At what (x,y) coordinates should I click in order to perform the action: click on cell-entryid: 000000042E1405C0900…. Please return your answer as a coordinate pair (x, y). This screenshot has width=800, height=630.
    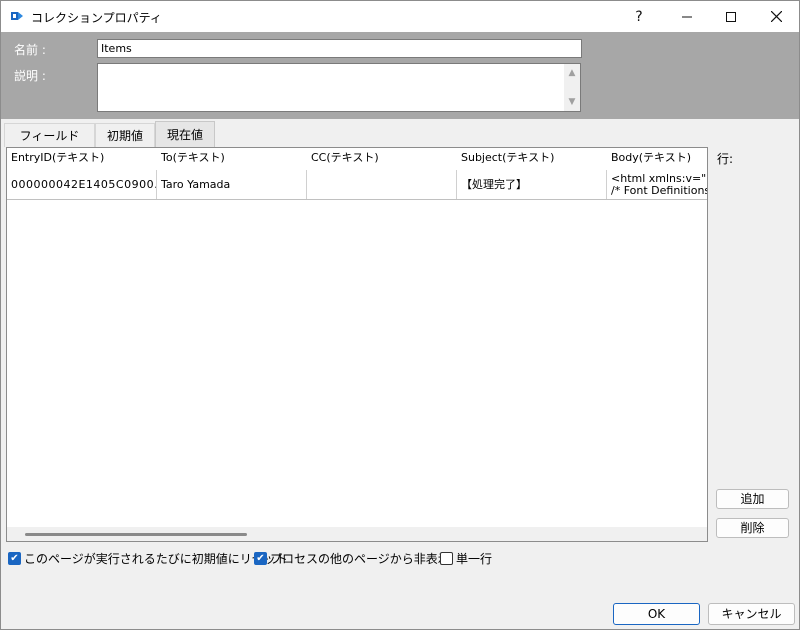
    Looking at the image, I should click on (82, 184).